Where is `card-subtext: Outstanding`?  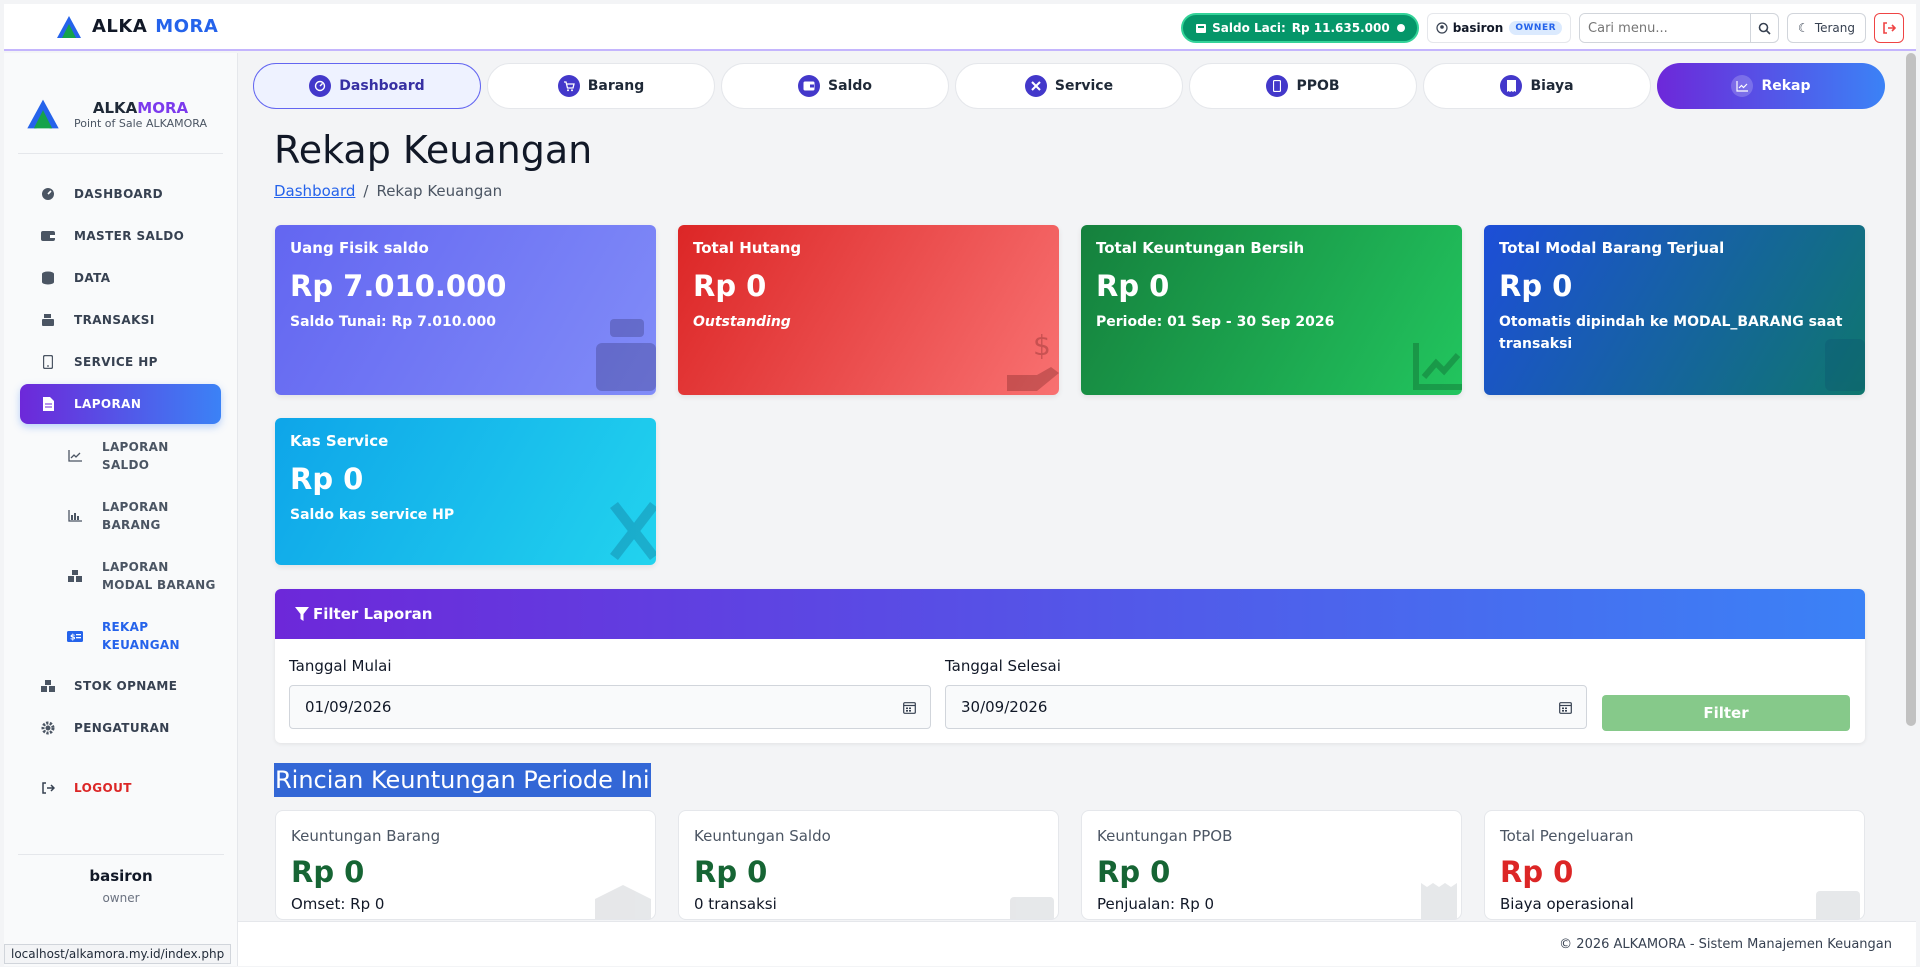
card-subtext: Outstanding is located at coordinates (742, 322).